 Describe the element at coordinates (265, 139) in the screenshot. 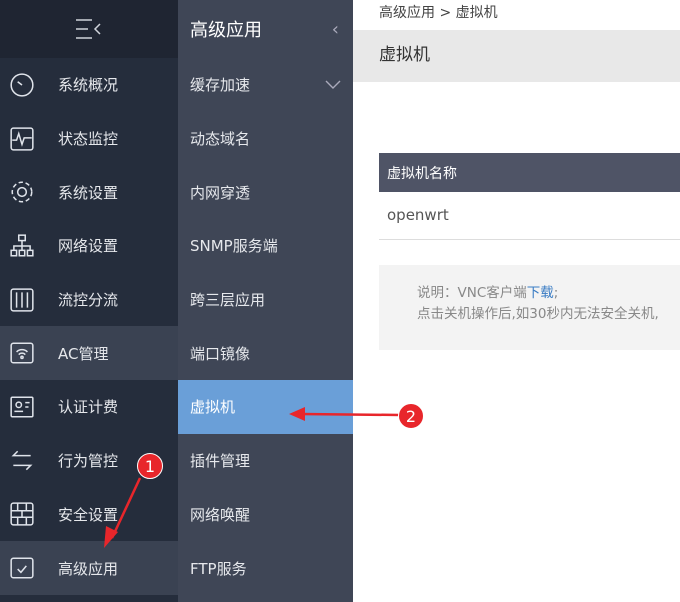

I see `submenu-item-2: 动态域名` at that location.